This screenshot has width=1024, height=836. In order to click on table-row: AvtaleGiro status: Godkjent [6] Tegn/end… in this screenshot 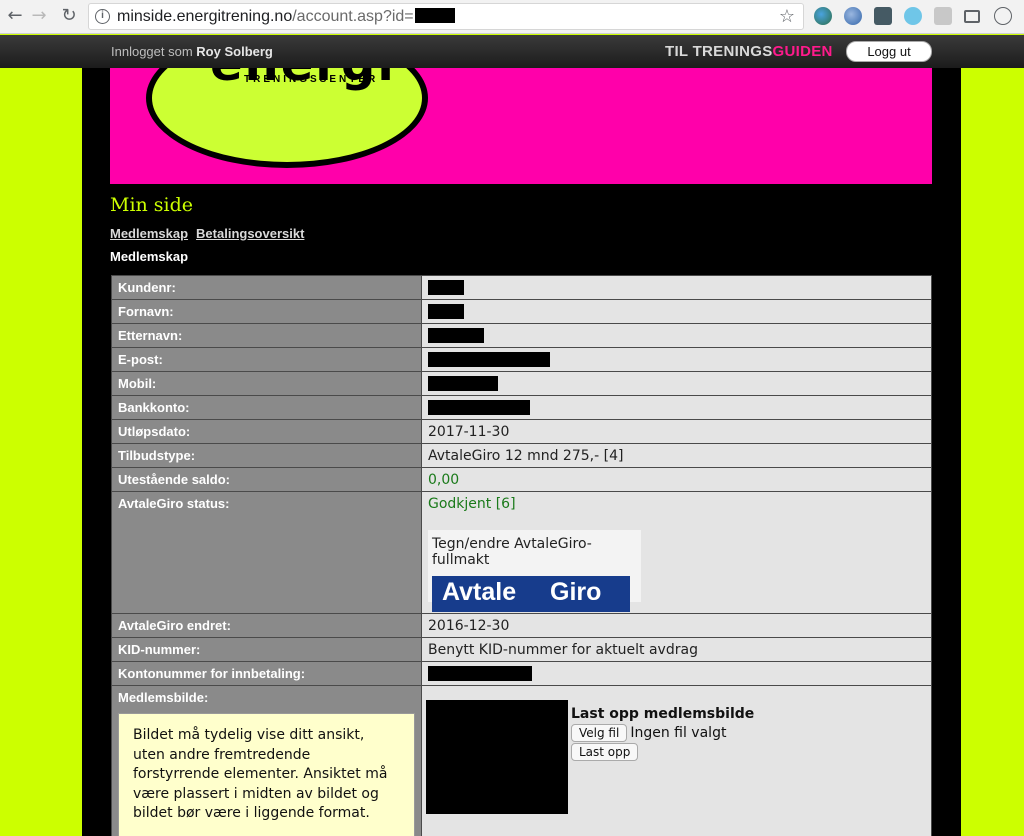, I will do `click(521, 552)`.